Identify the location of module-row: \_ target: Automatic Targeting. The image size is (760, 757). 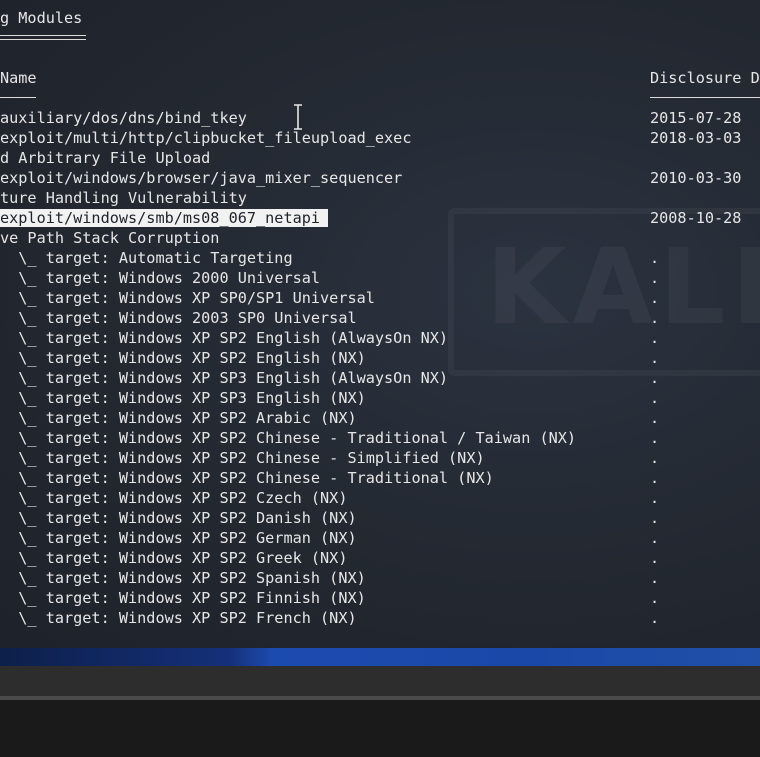
(146, 258).